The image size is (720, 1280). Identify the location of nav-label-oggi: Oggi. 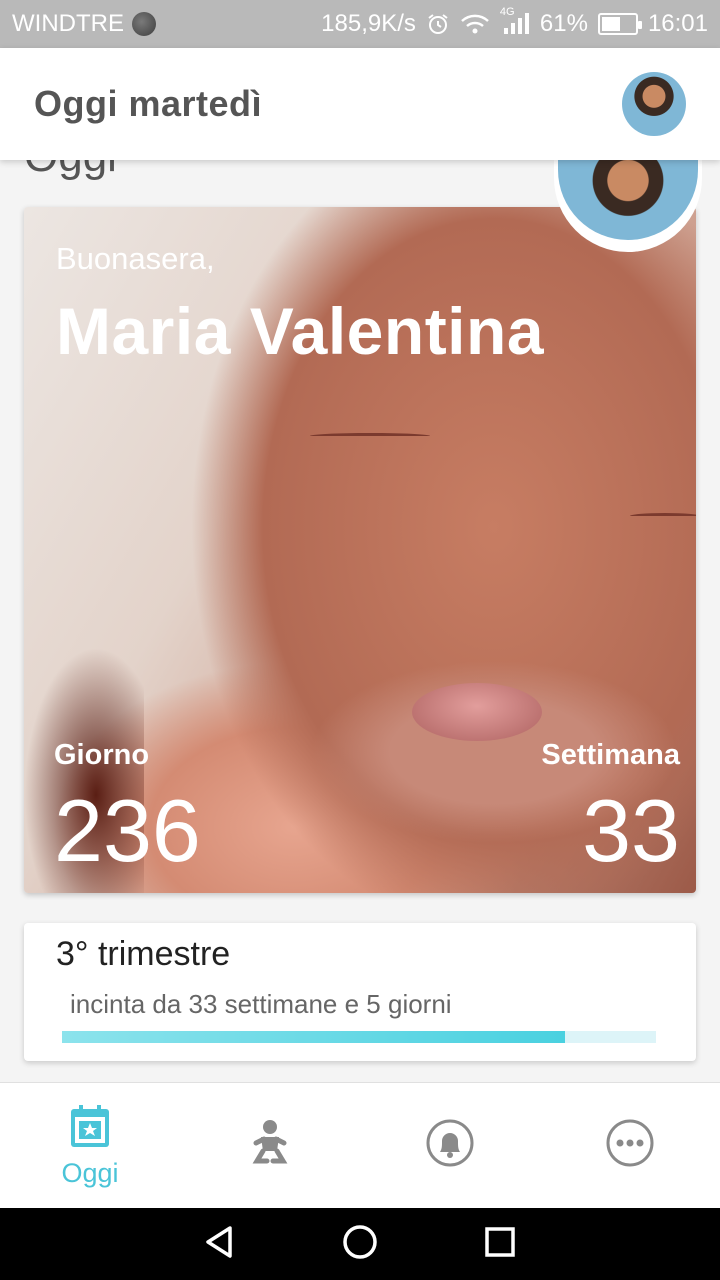
(90, 1172).